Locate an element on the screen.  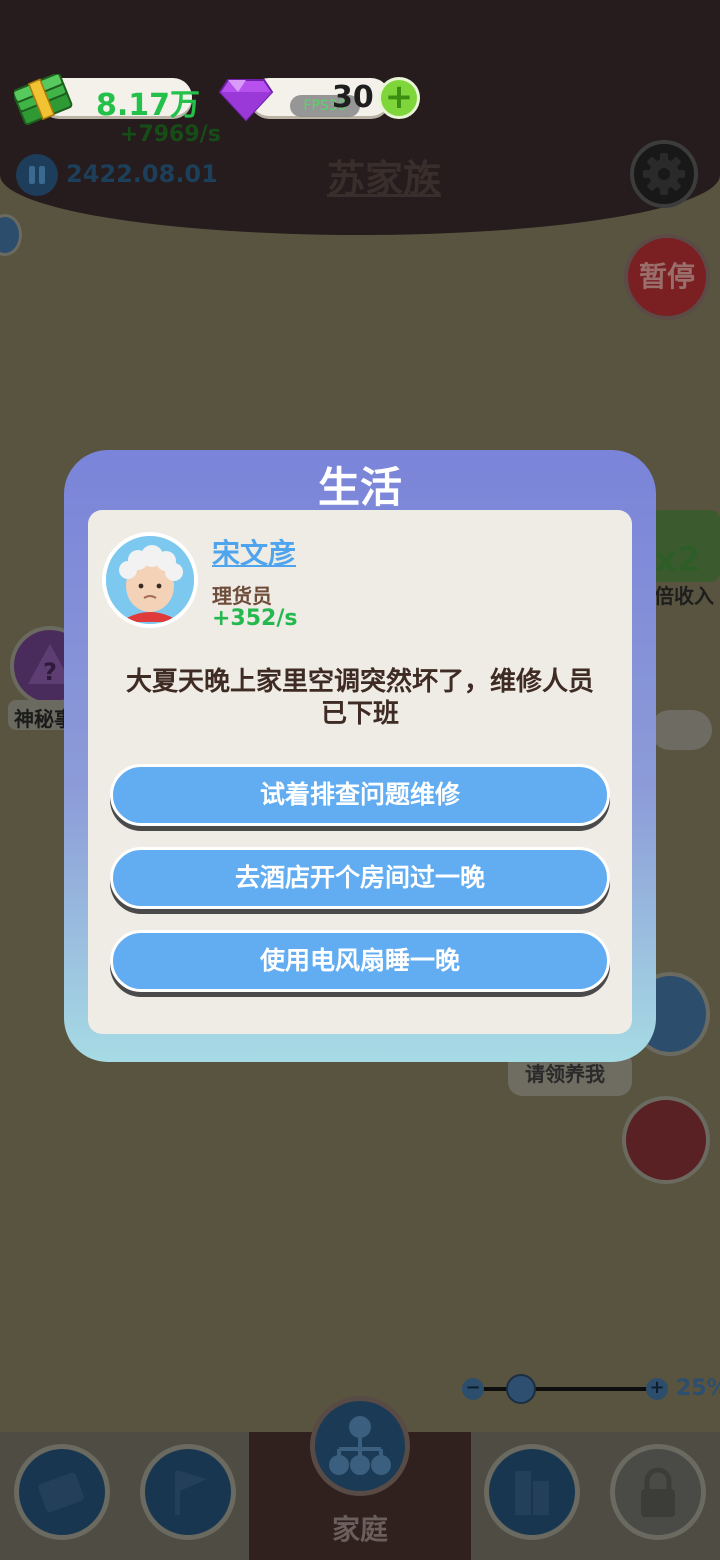
flag-icon is located at coordinates (191, 1493).